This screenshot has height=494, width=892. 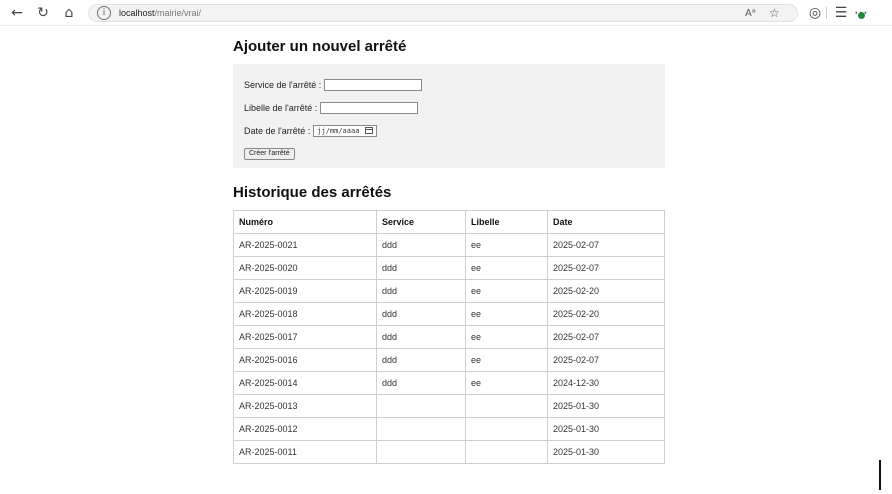 I want to click on cell-numero: AR-2025-0017, so click(x=305, y=337).